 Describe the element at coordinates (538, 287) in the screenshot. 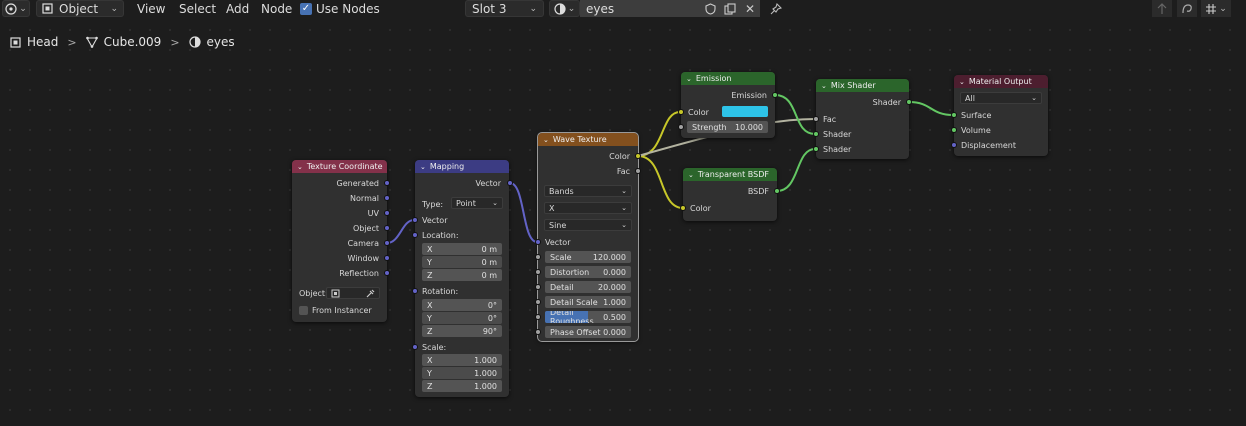

I see `socket-detail` at that location.